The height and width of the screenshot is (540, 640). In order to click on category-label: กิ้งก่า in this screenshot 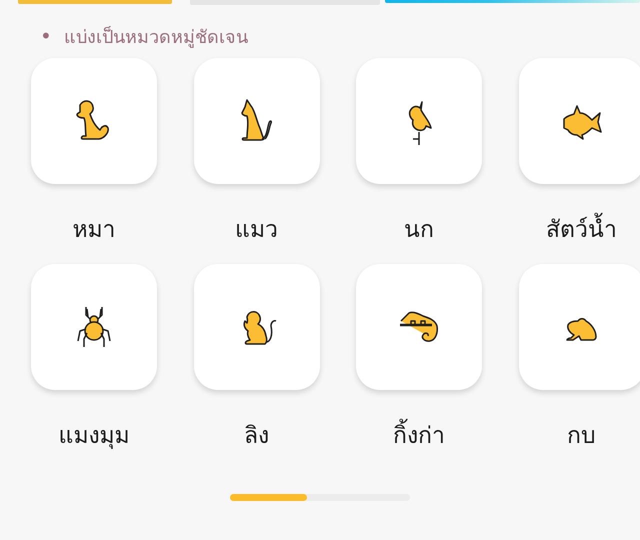, I will do `click(419, 436)`.